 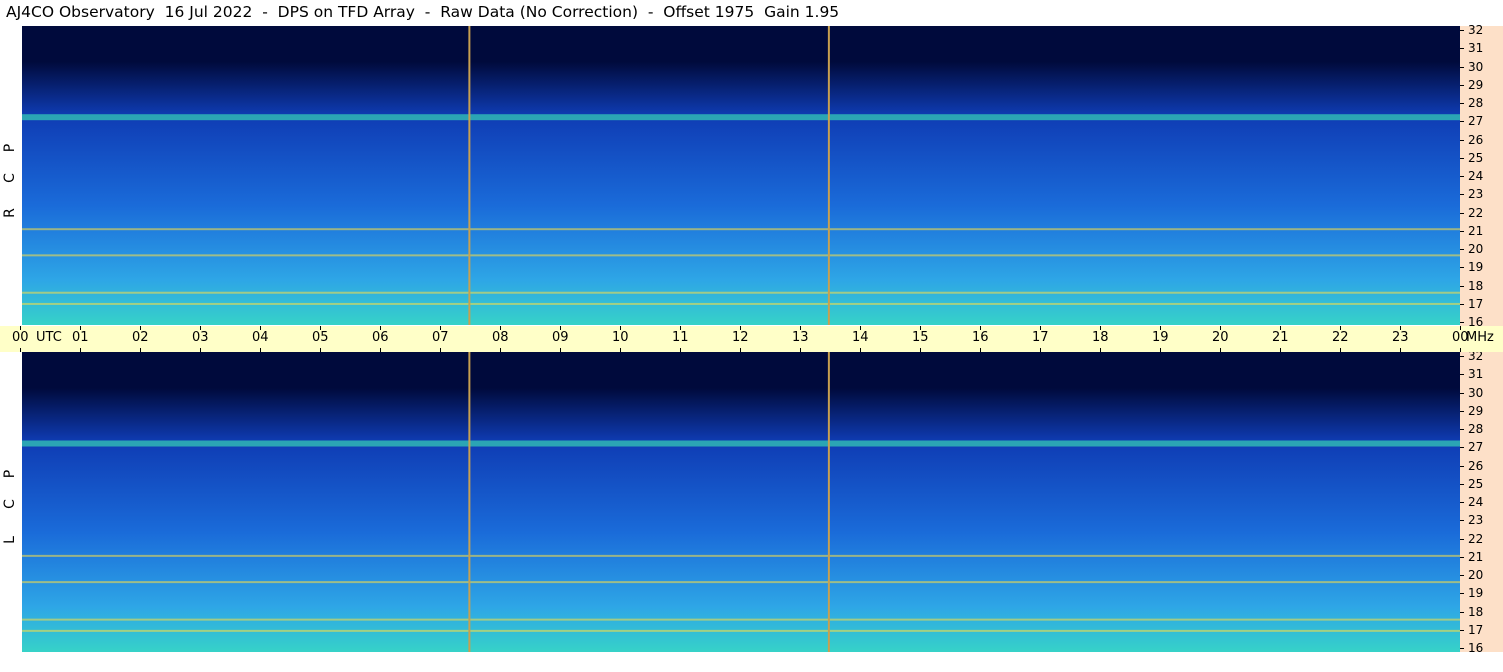 I want to click on time-tick-label: 20, so click(x=1220, y=337).